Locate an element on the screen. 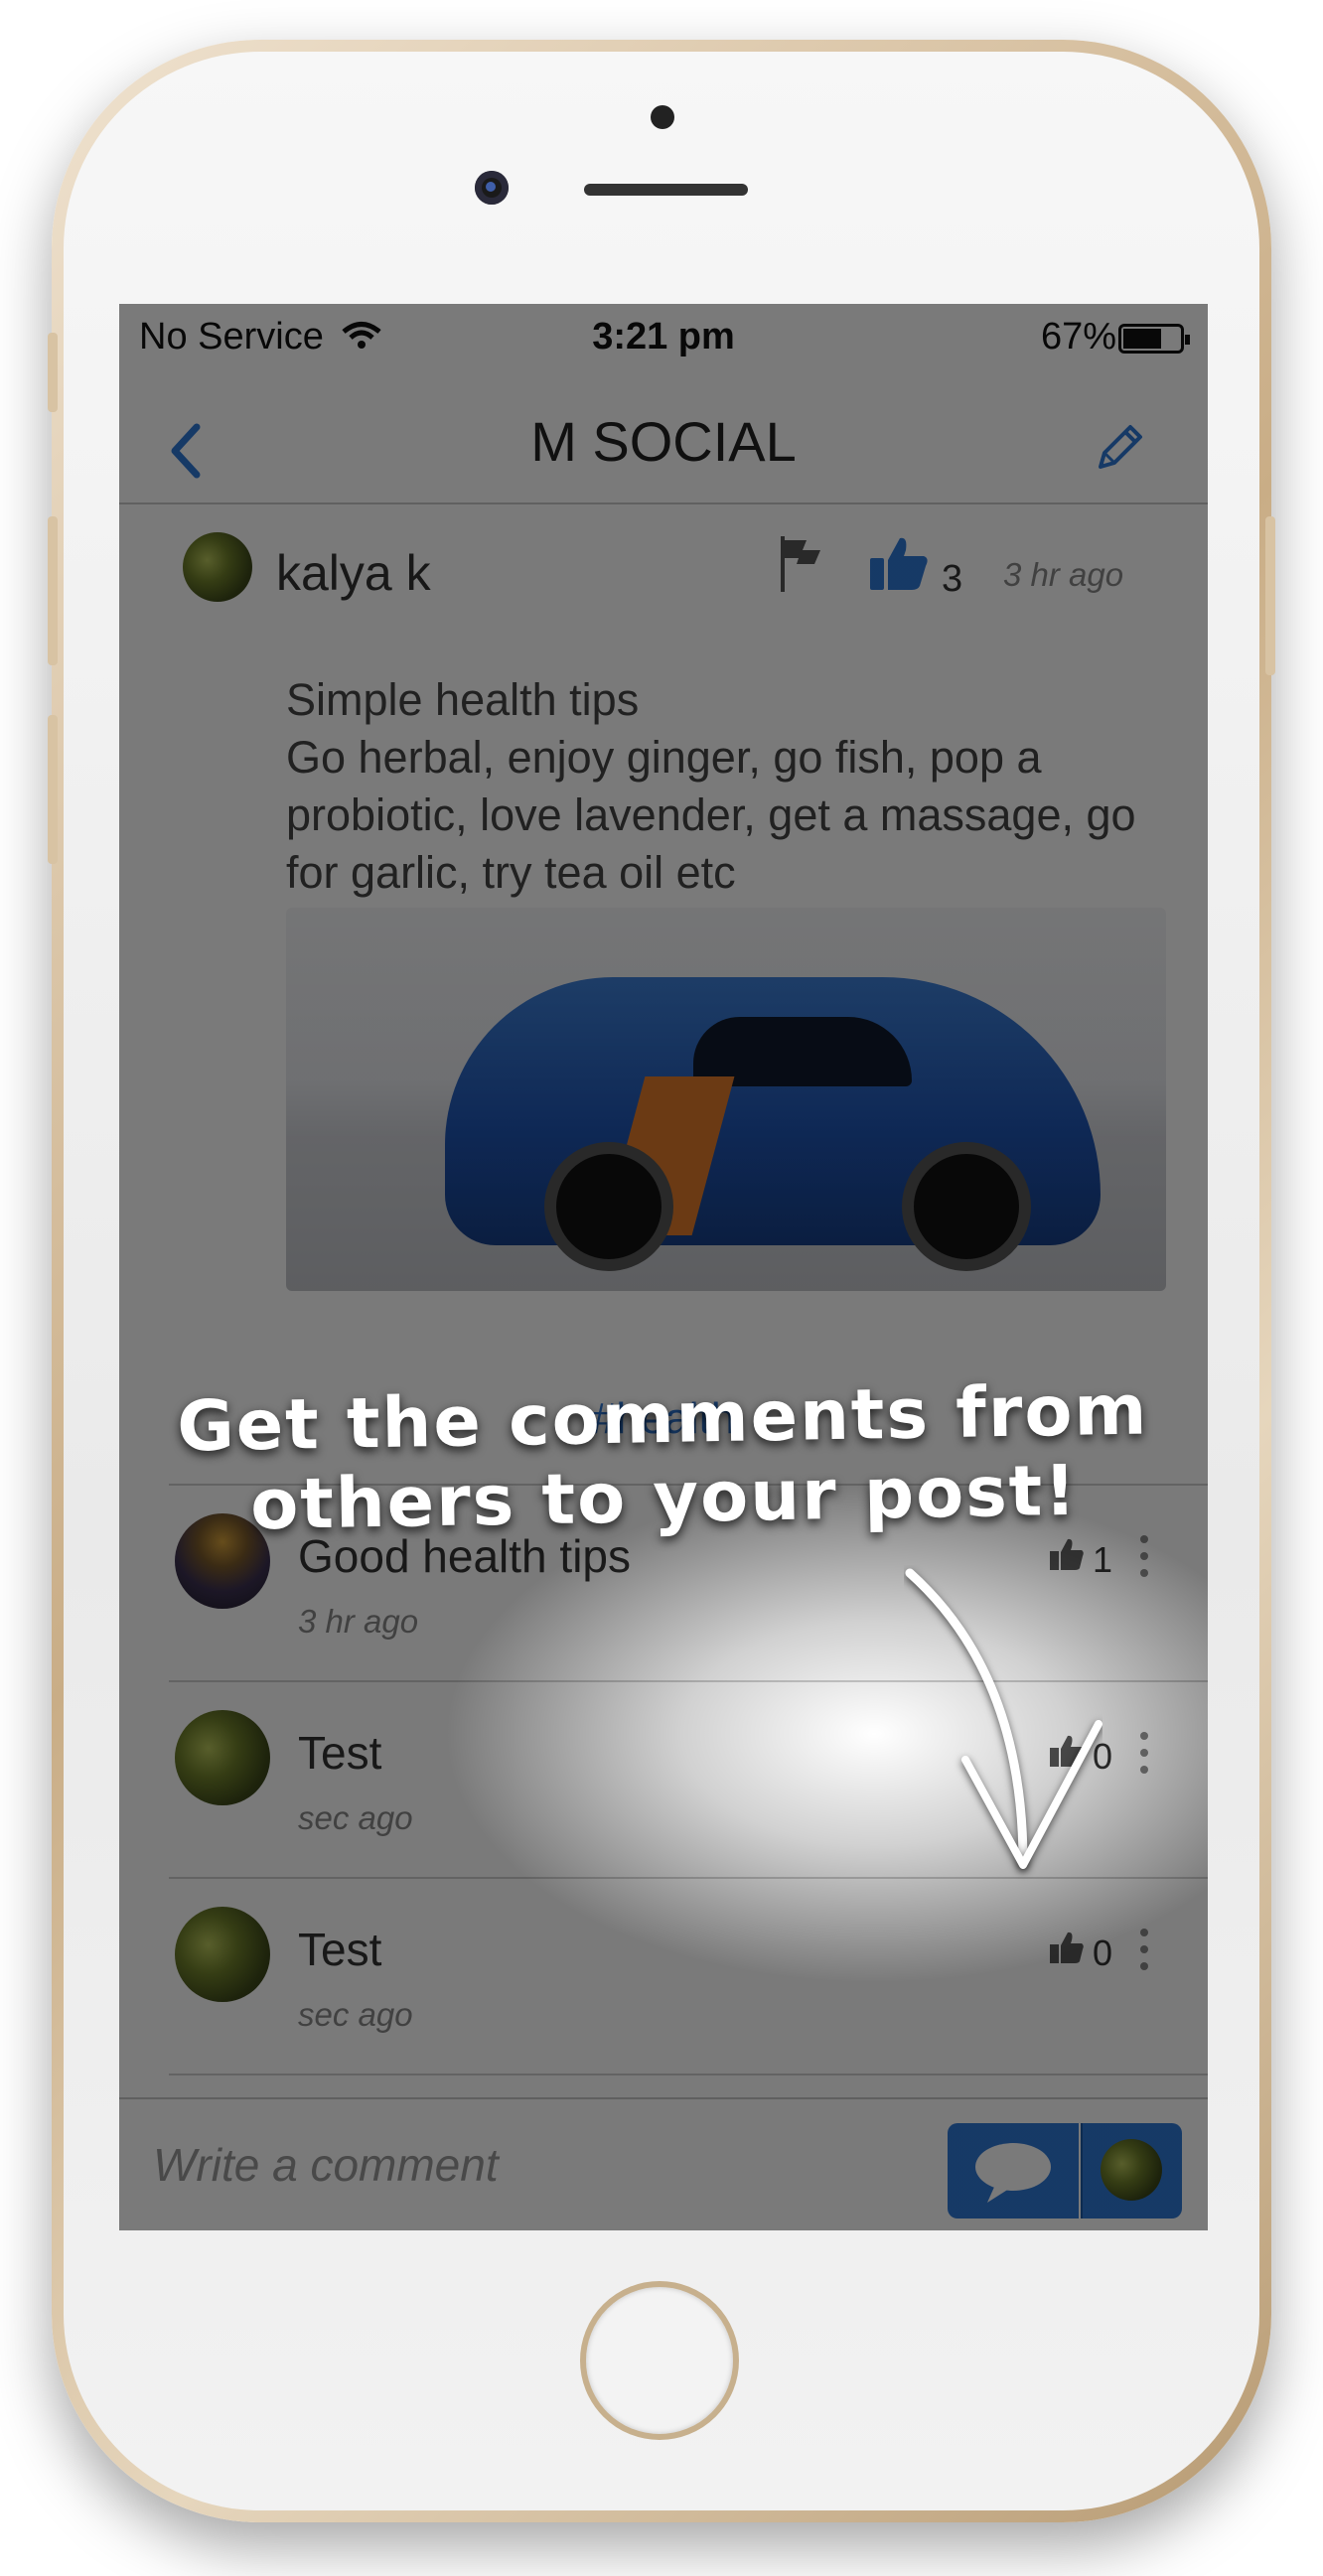 The width and height of the screenshot is (1323, 2576). car-front-wheel is located at coordinates (608, 1206).